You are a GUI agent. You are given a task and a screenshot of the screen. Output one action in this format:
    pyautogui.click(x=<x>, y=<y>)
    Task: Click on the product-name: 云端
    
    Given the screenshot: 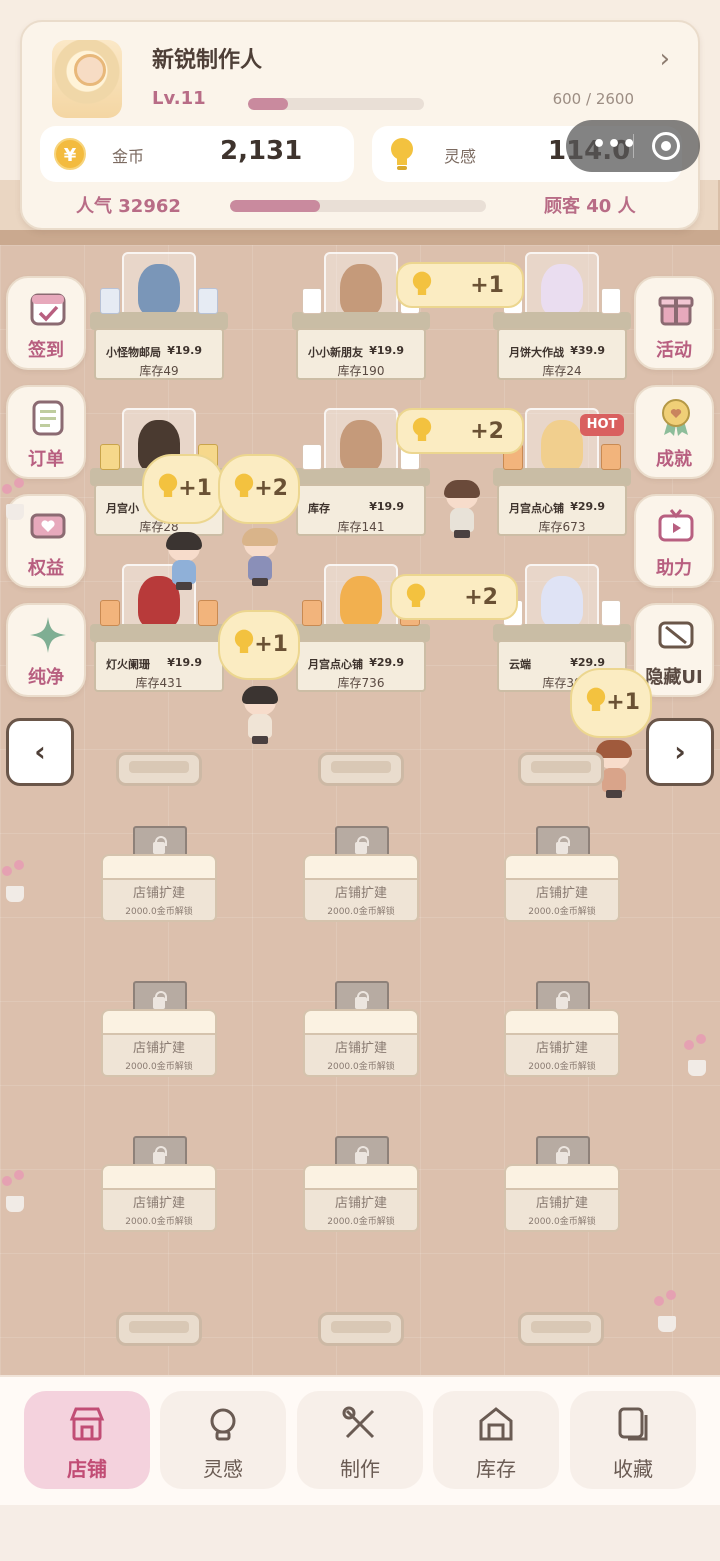 What is the action you would take?
    pyautogui.click(x=520, y=664)
    